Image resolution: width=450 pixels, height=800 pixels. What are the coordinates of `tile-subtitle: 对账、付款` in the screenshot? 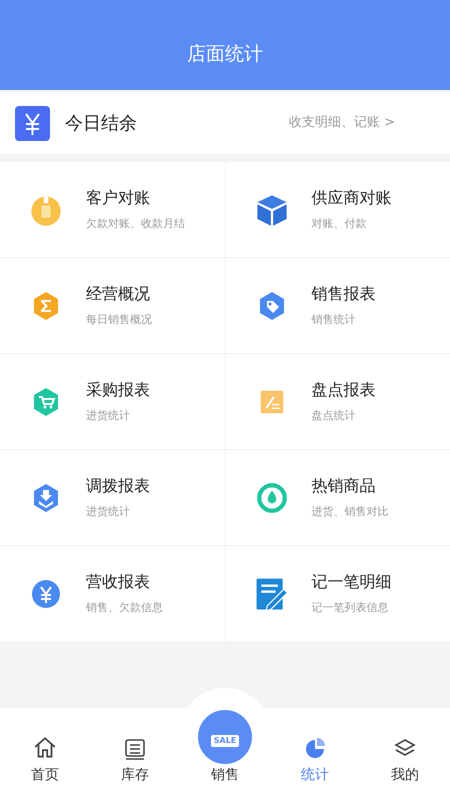 It's located at (340, 224).